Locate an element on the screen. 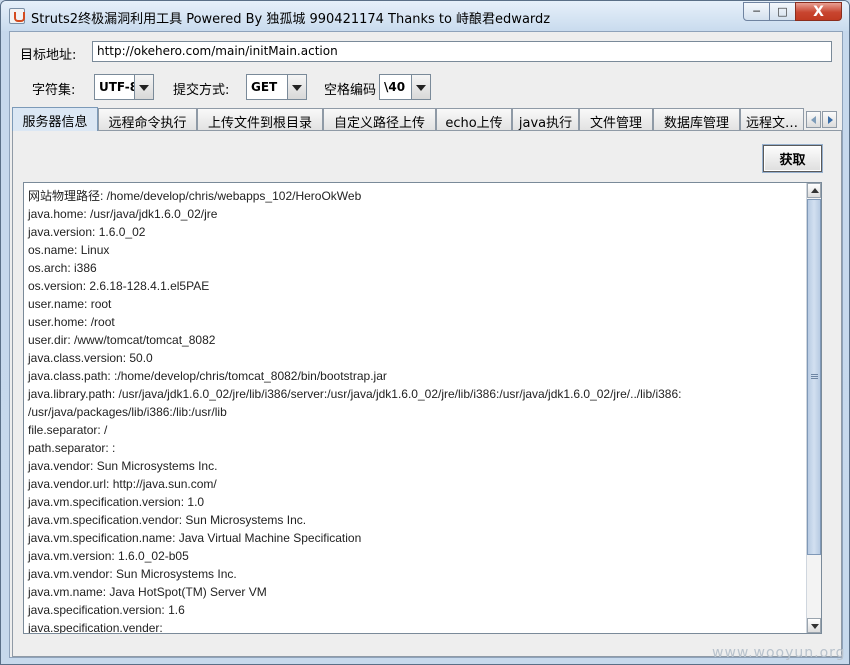 This screenshot has height=665, width=850. charset-select: UTF-8 is located at coordinates (124, 87).